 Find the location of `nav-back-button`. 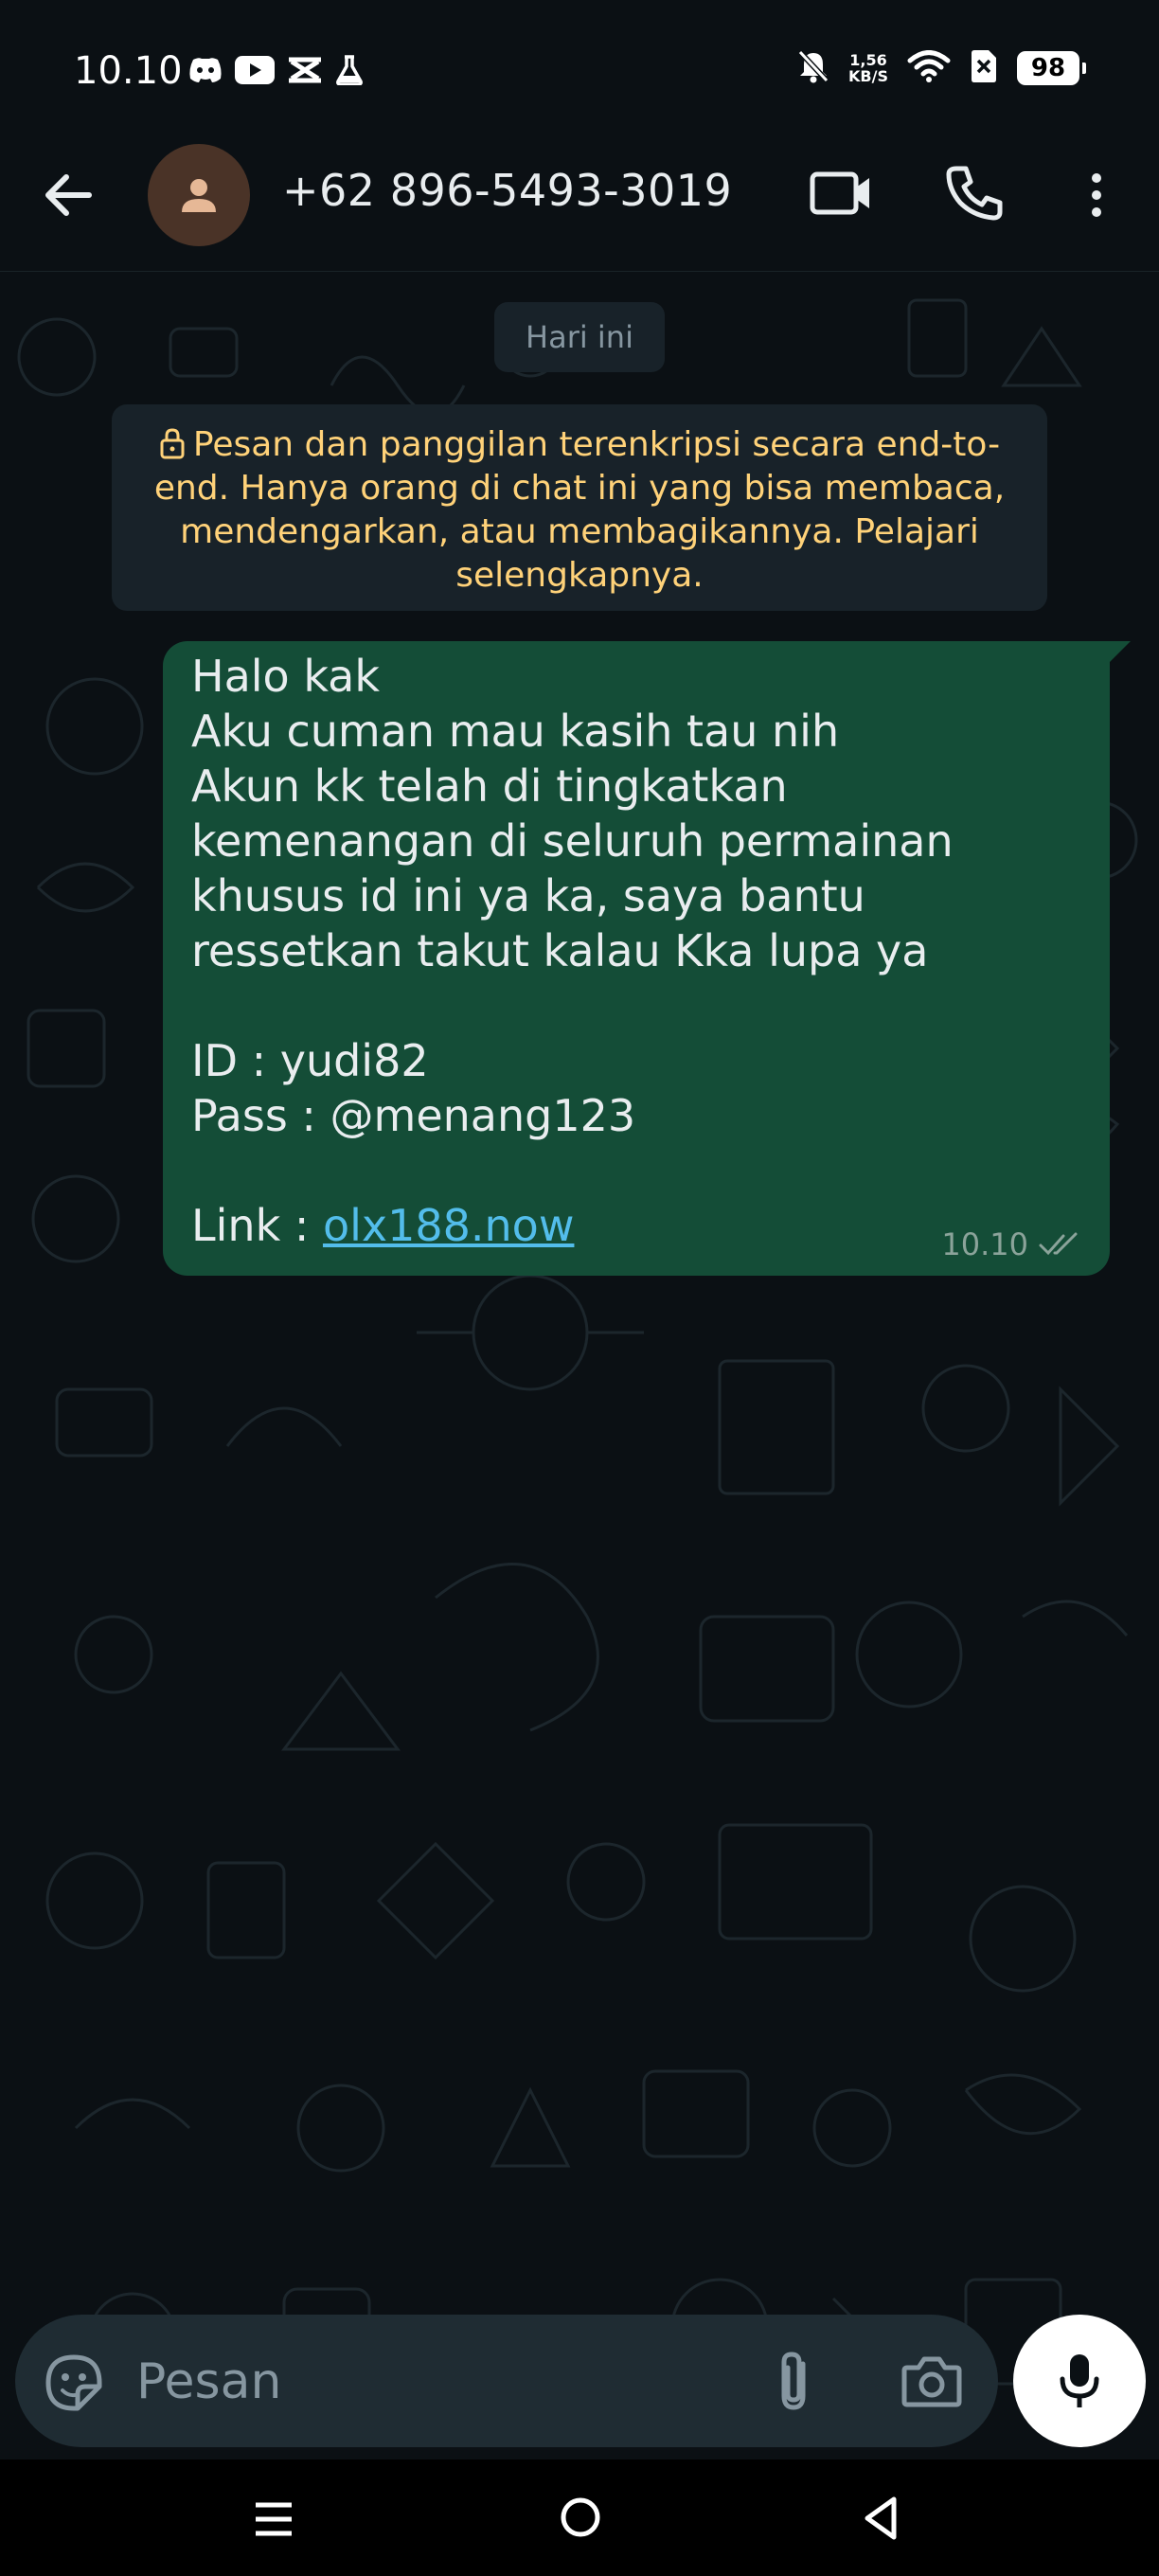

nav-back-button is located at coordinates (881, 2518).